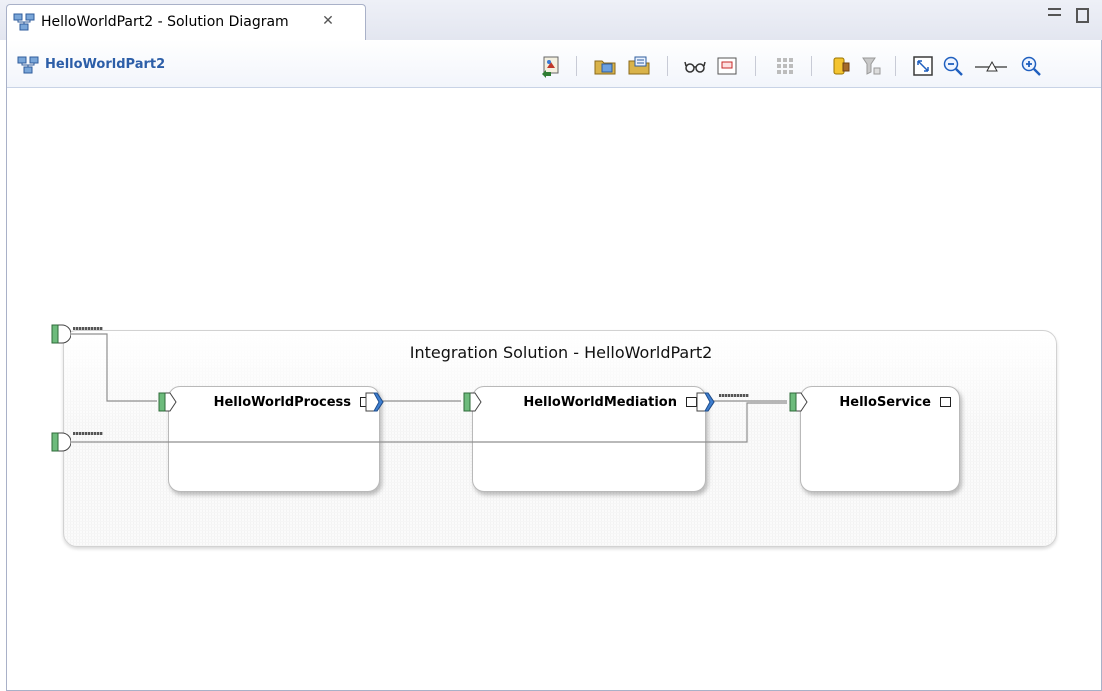 Image resolution: width=1102 pixels, height=691 pixels. I want to click on diagram-header: HelloWorldPart2, so click(554, 64).